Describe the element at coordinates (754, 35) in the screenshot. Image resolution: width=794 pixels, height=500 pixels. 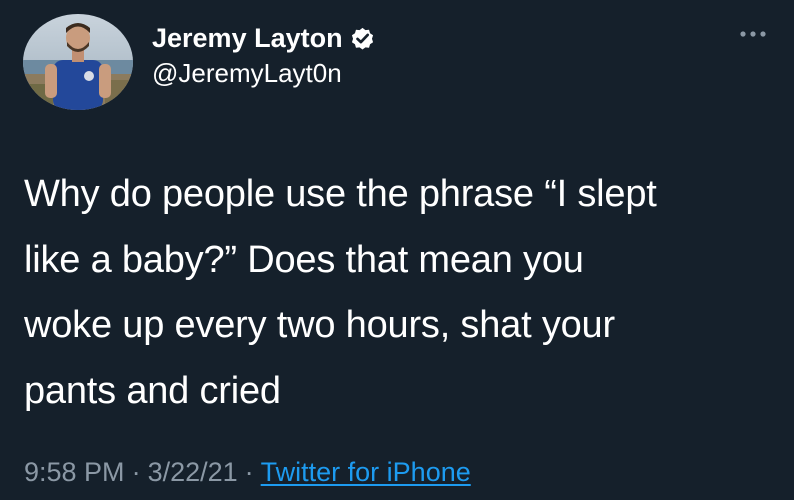
I see `more-options-icon` at that location.